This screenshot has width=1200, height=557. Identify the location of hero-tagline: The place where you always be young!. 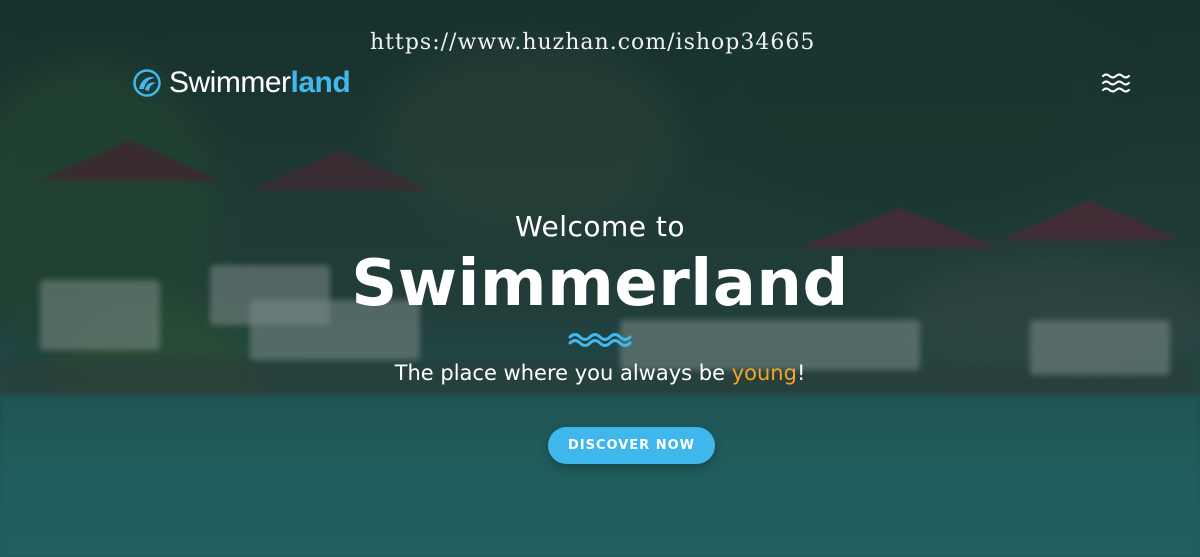
(600, 373).